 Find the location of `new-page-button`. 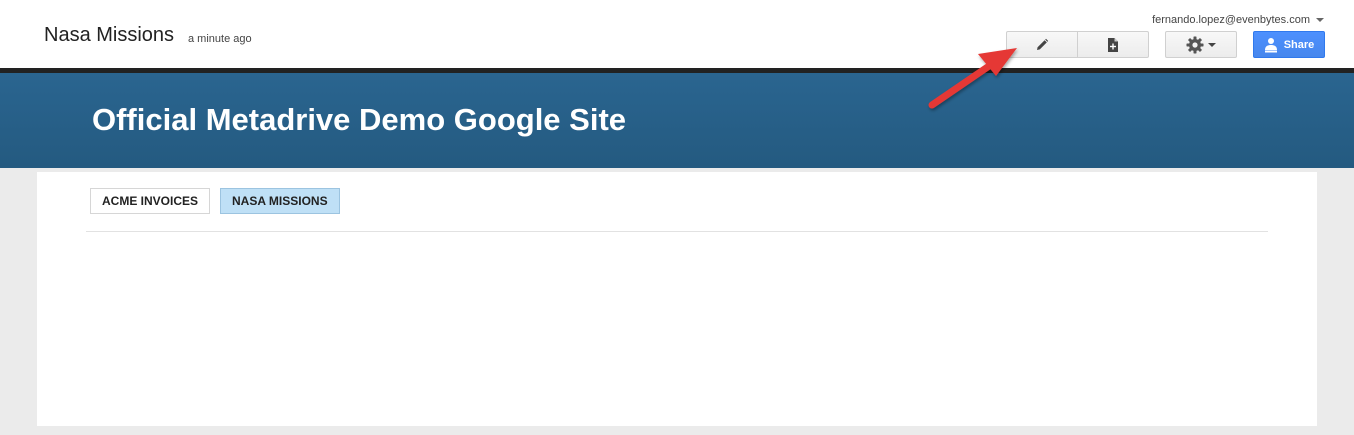

new-page-button is located at coordinates (1113, 44).